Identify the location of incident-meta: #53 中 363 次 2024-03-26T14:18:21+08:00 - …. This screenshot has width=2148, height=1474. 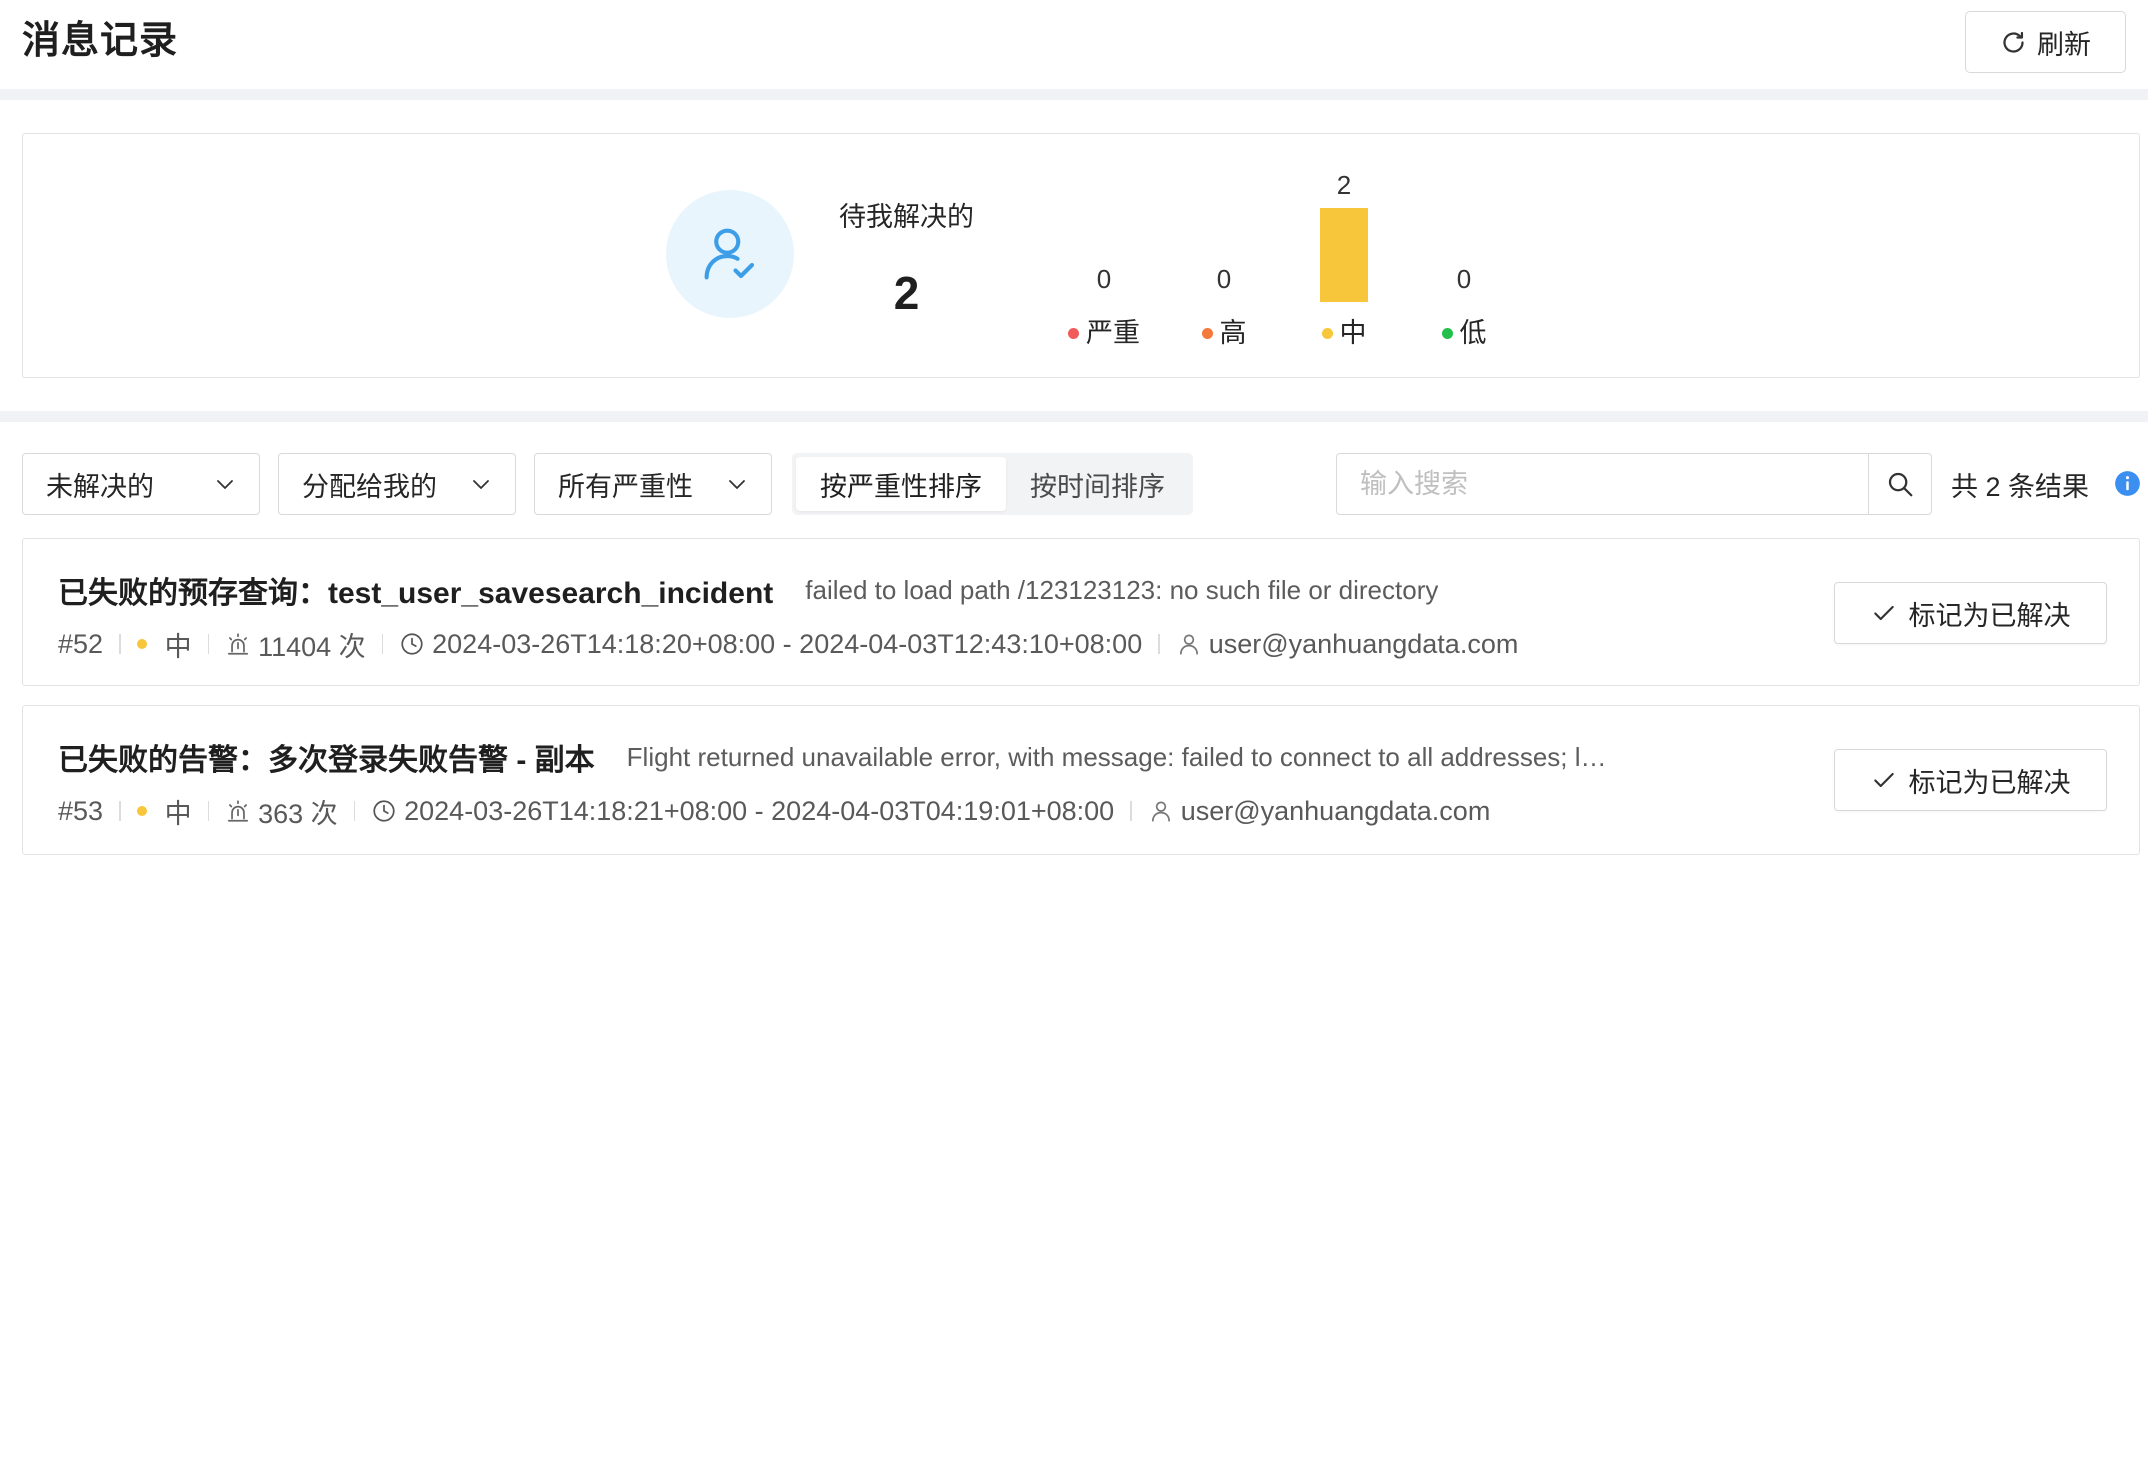
(774, 811).